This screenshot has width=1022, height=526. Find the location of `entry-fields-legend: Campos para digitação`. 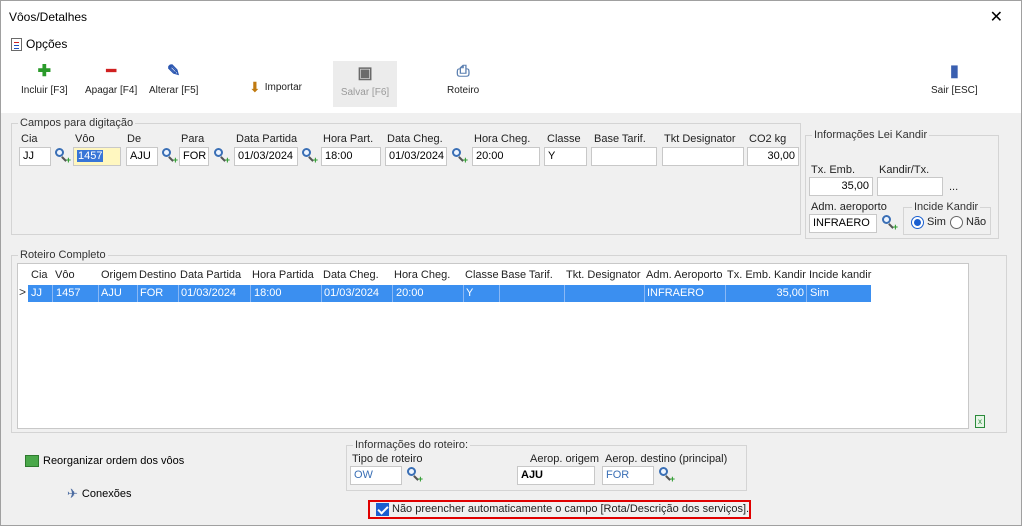

entry-fields-legend: Campos para digitação is located at coordinates (77, 123).